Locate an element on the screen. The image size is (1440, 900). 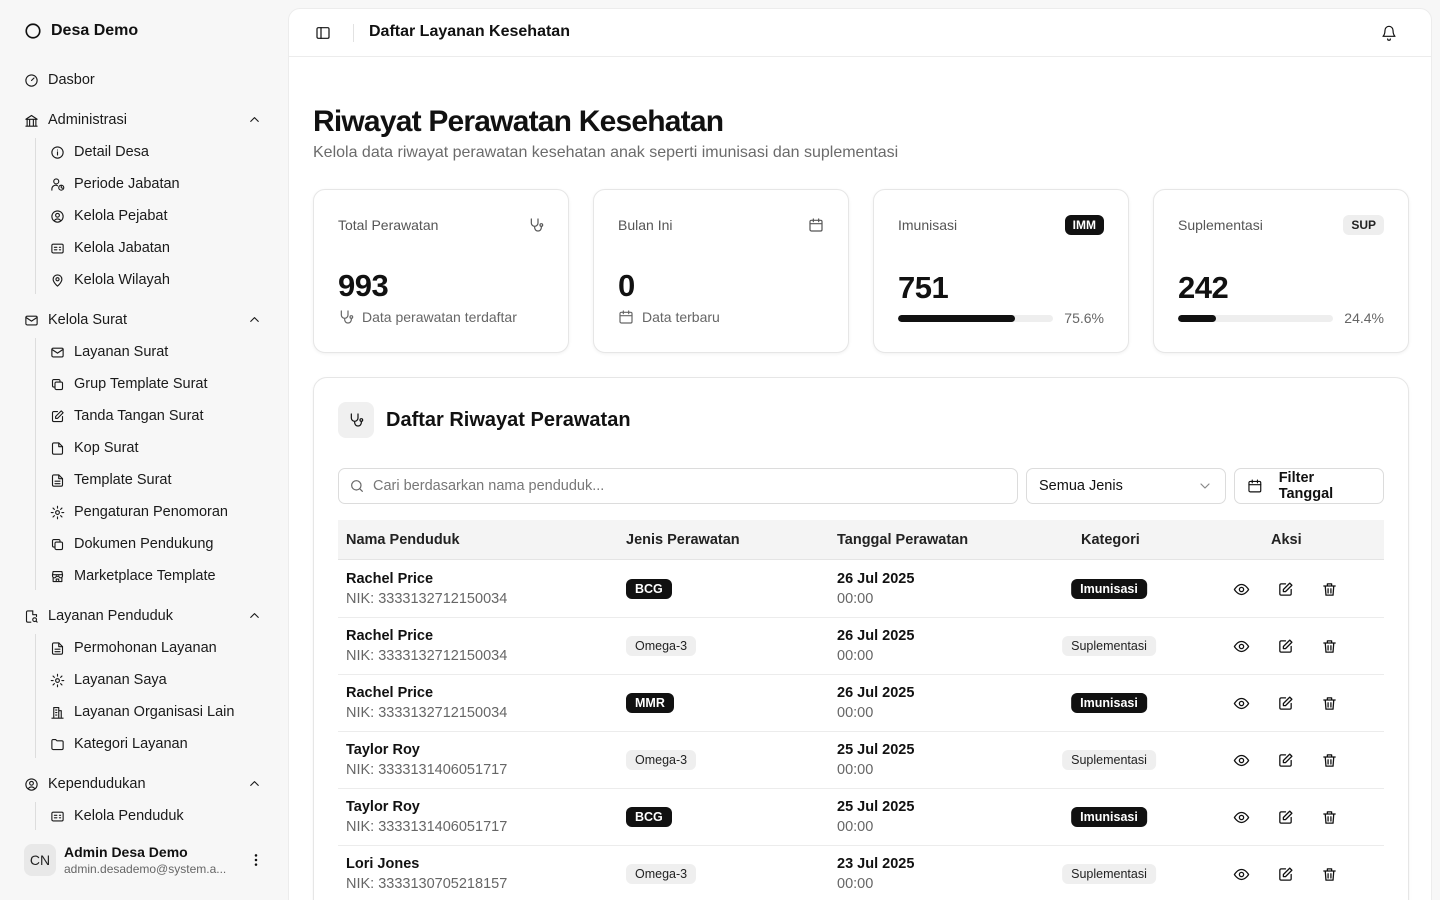
sidebar-item-kelola-penduduk: Kelola Penduduk is located at coordinates (157, 816).